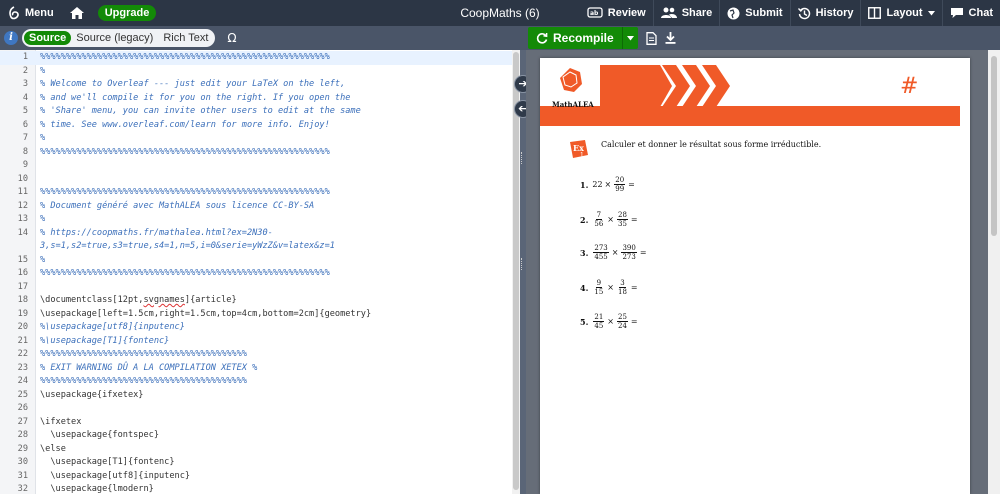  I want to click on preview-scrollbar-thumb, so click(994, 146).